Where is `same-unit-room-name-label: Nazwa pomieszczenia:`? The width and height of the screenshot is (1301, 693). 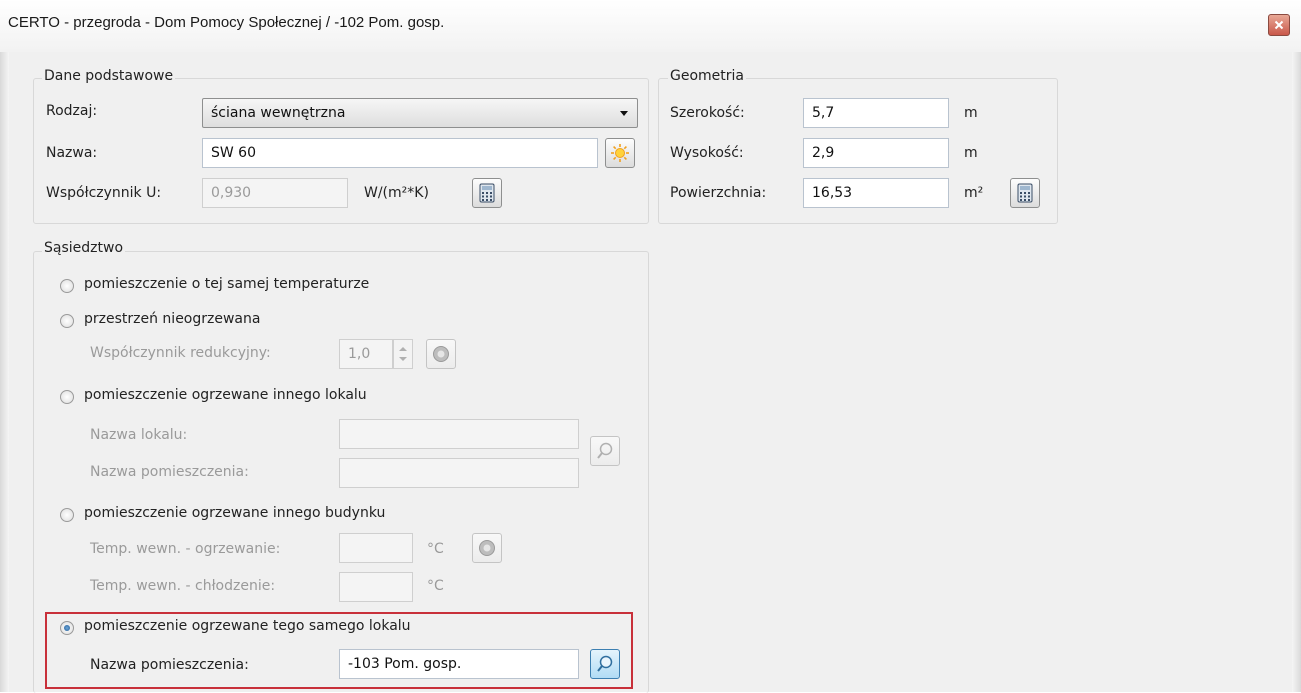 same-unit-room-name-label: Nazwa pomieszczenia: is located at coordinates (169, 665).